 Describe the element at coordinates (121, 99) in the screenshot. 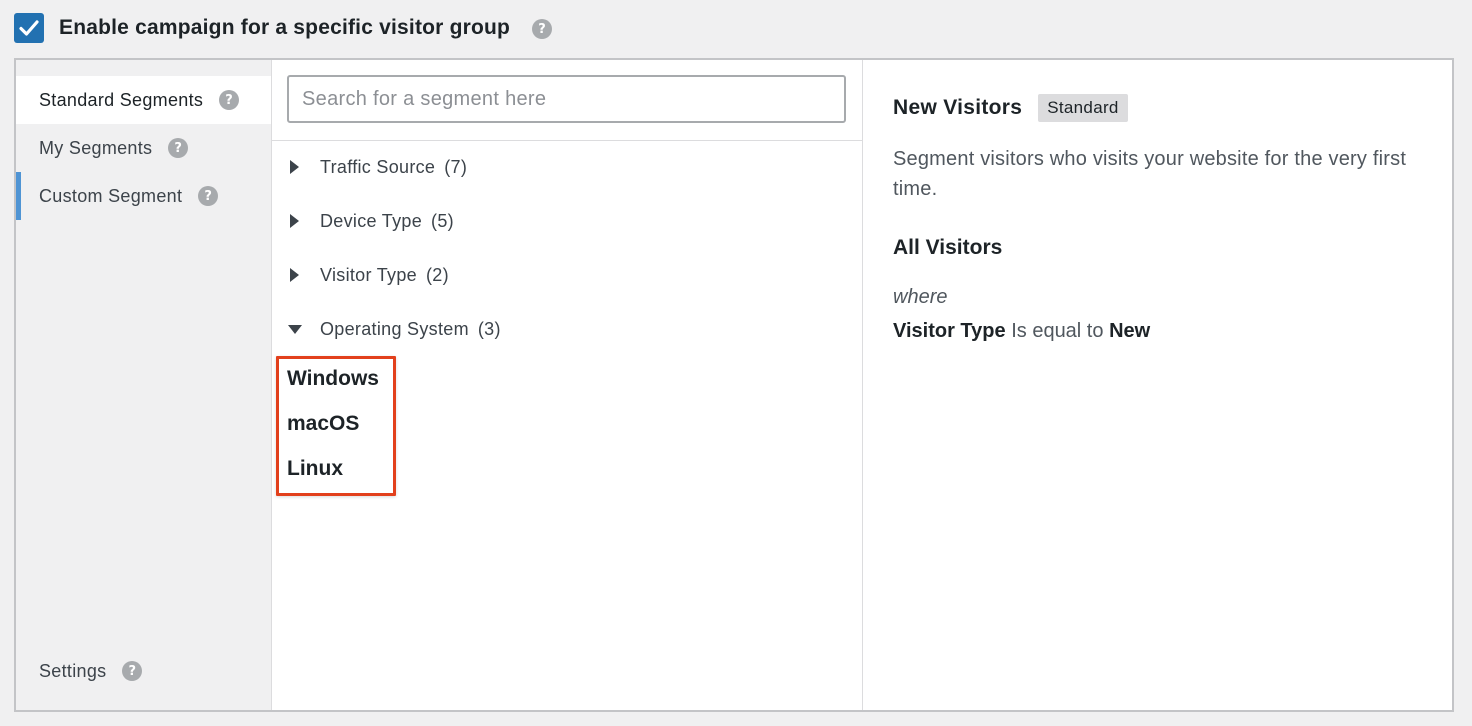

I see `sidebar-item-label: Standard Segments` at that location.